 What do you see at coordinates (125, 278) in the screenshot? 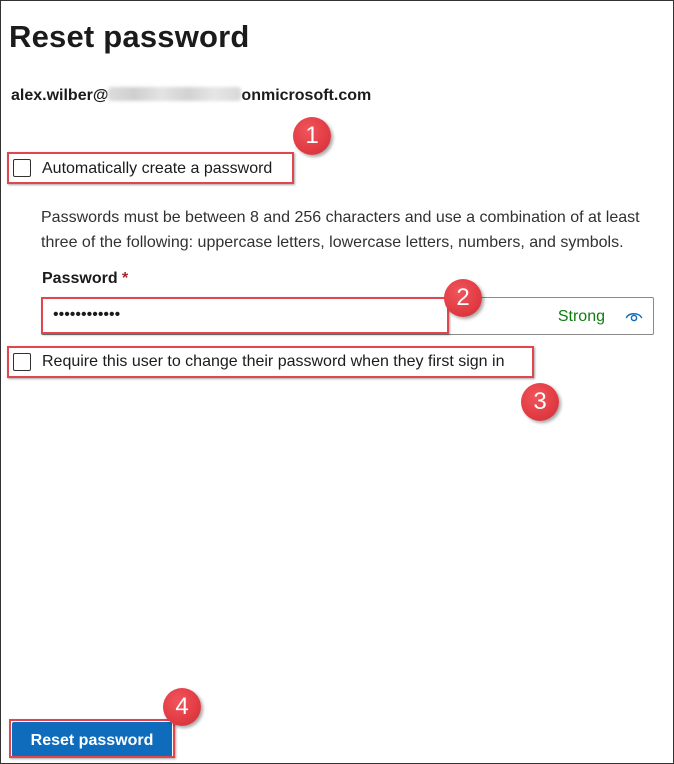
I see `required-marker: *` at bounding box center [125, 278].